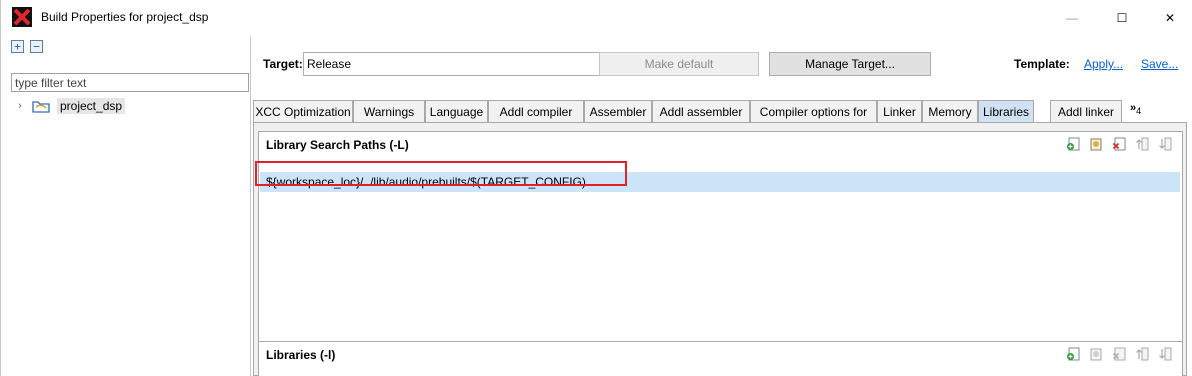 The image size is (1192, 376). Describe the element at coordinates (950, 111) in the screenshot. I see `tab-memory: Memory` at that location.